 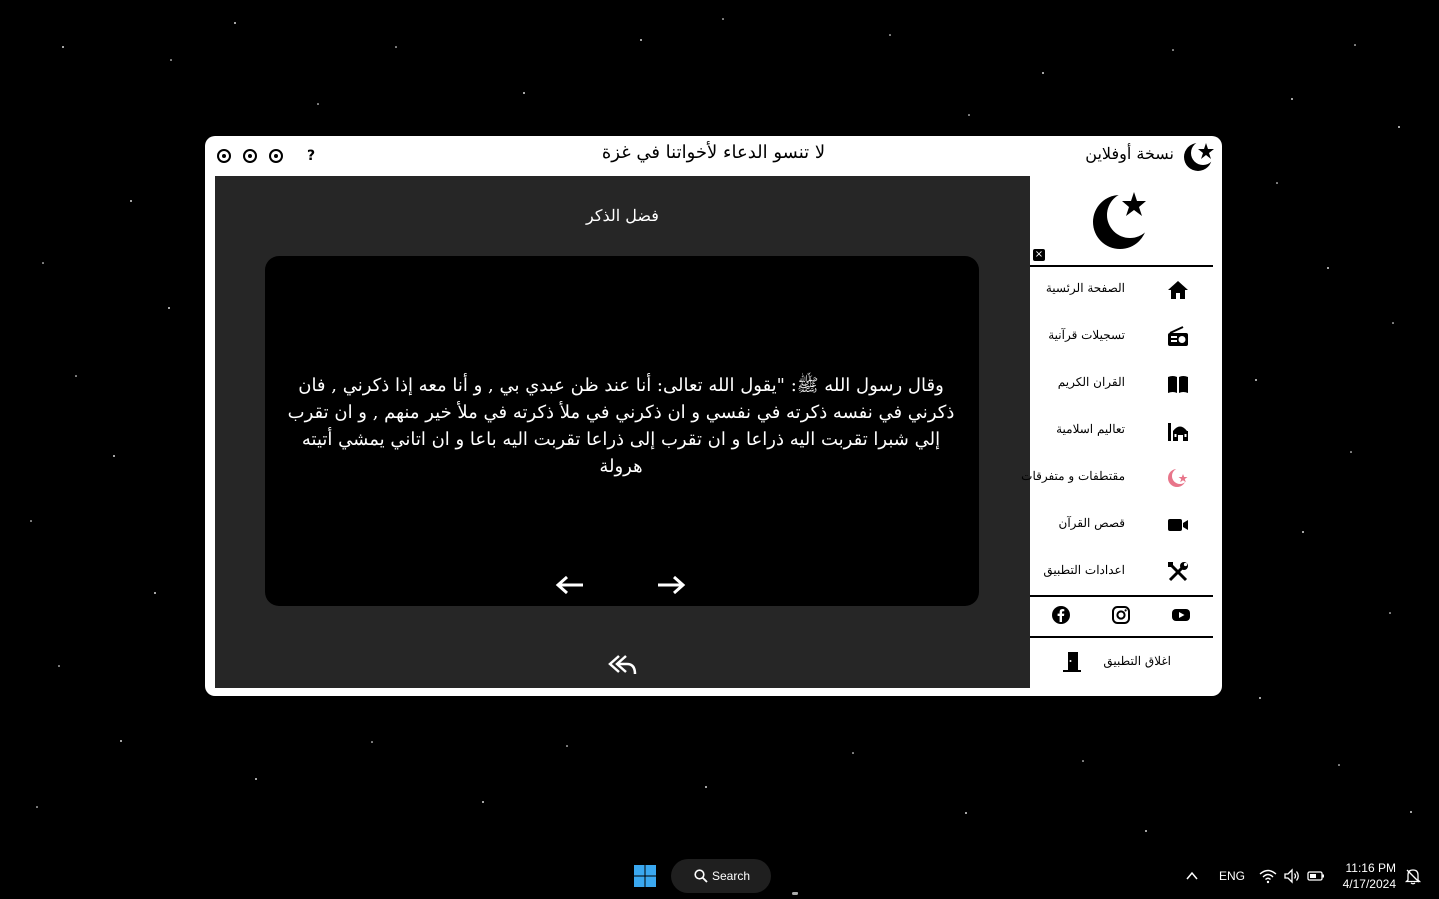 I want to click on exit-app-button: اغلاق التطبيق, so click(x=1121, y=661).